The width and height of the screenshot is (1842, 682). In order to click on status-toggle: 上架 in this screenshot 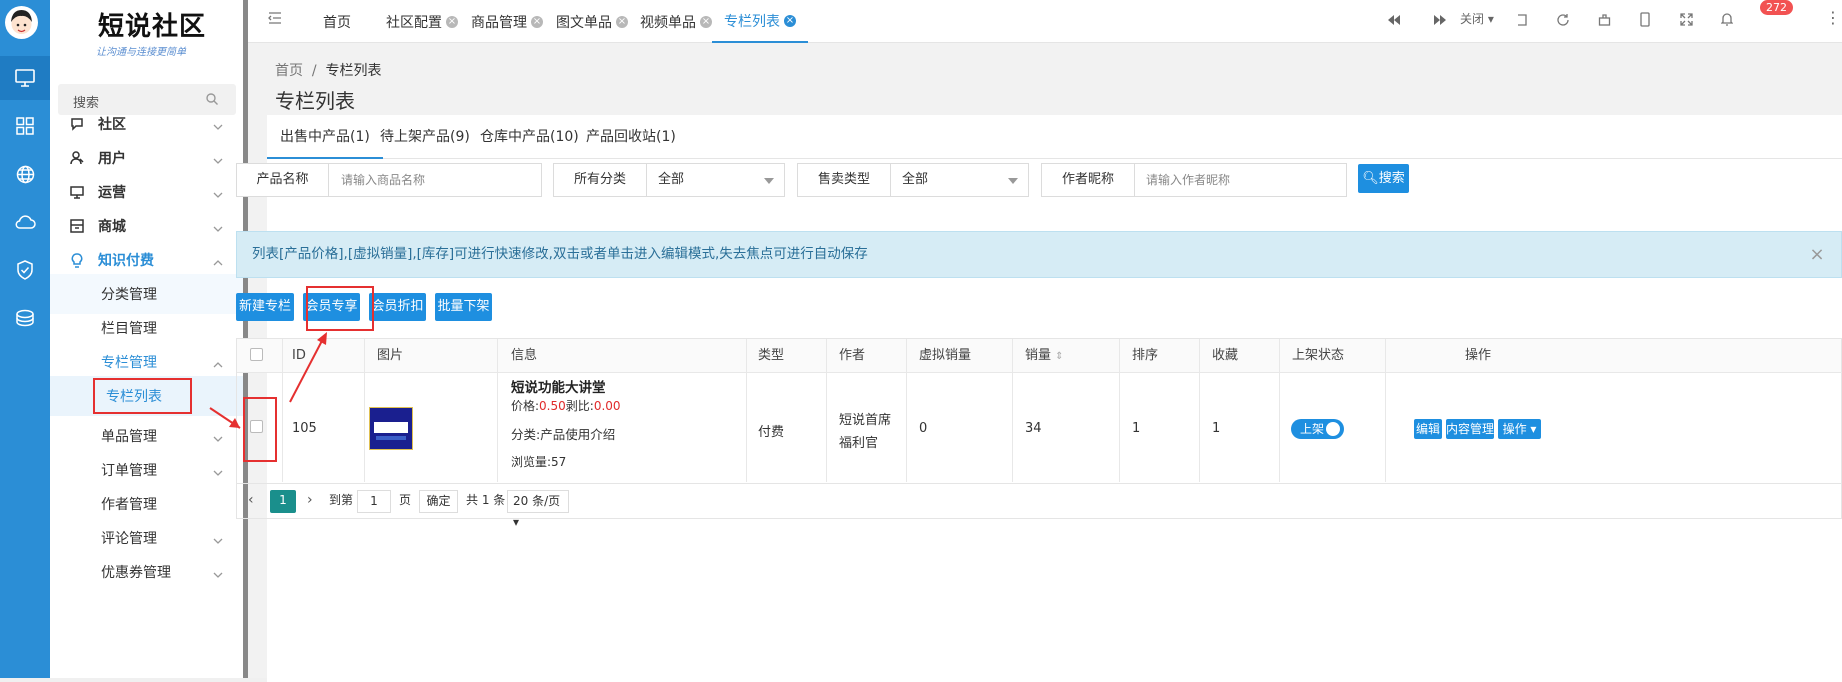, I will do `click(1317, 429)`.